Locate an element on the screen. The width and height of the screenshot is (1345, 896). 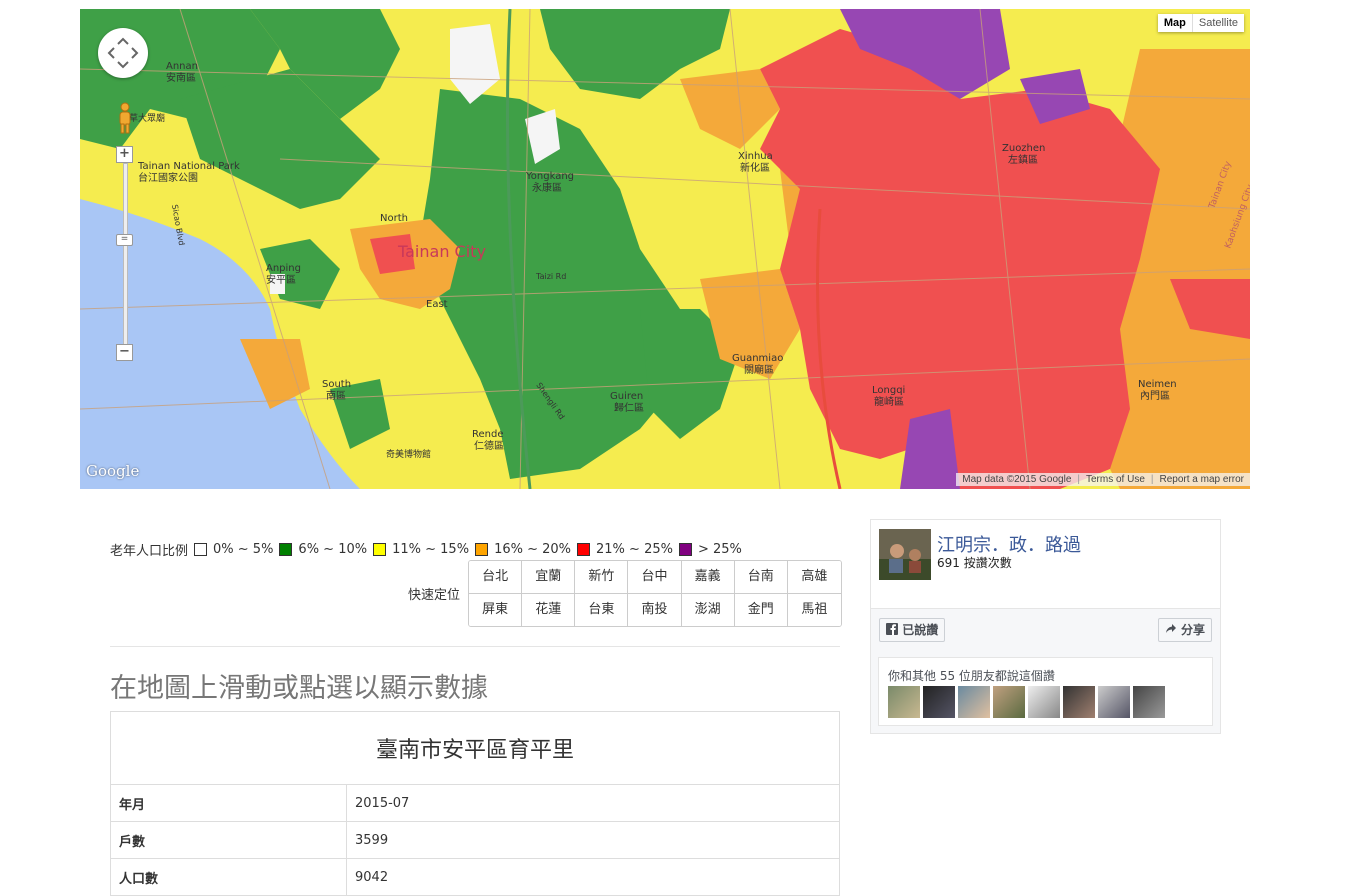
legend-item: 6% ~ 10% is located at coordinates (323, 549).